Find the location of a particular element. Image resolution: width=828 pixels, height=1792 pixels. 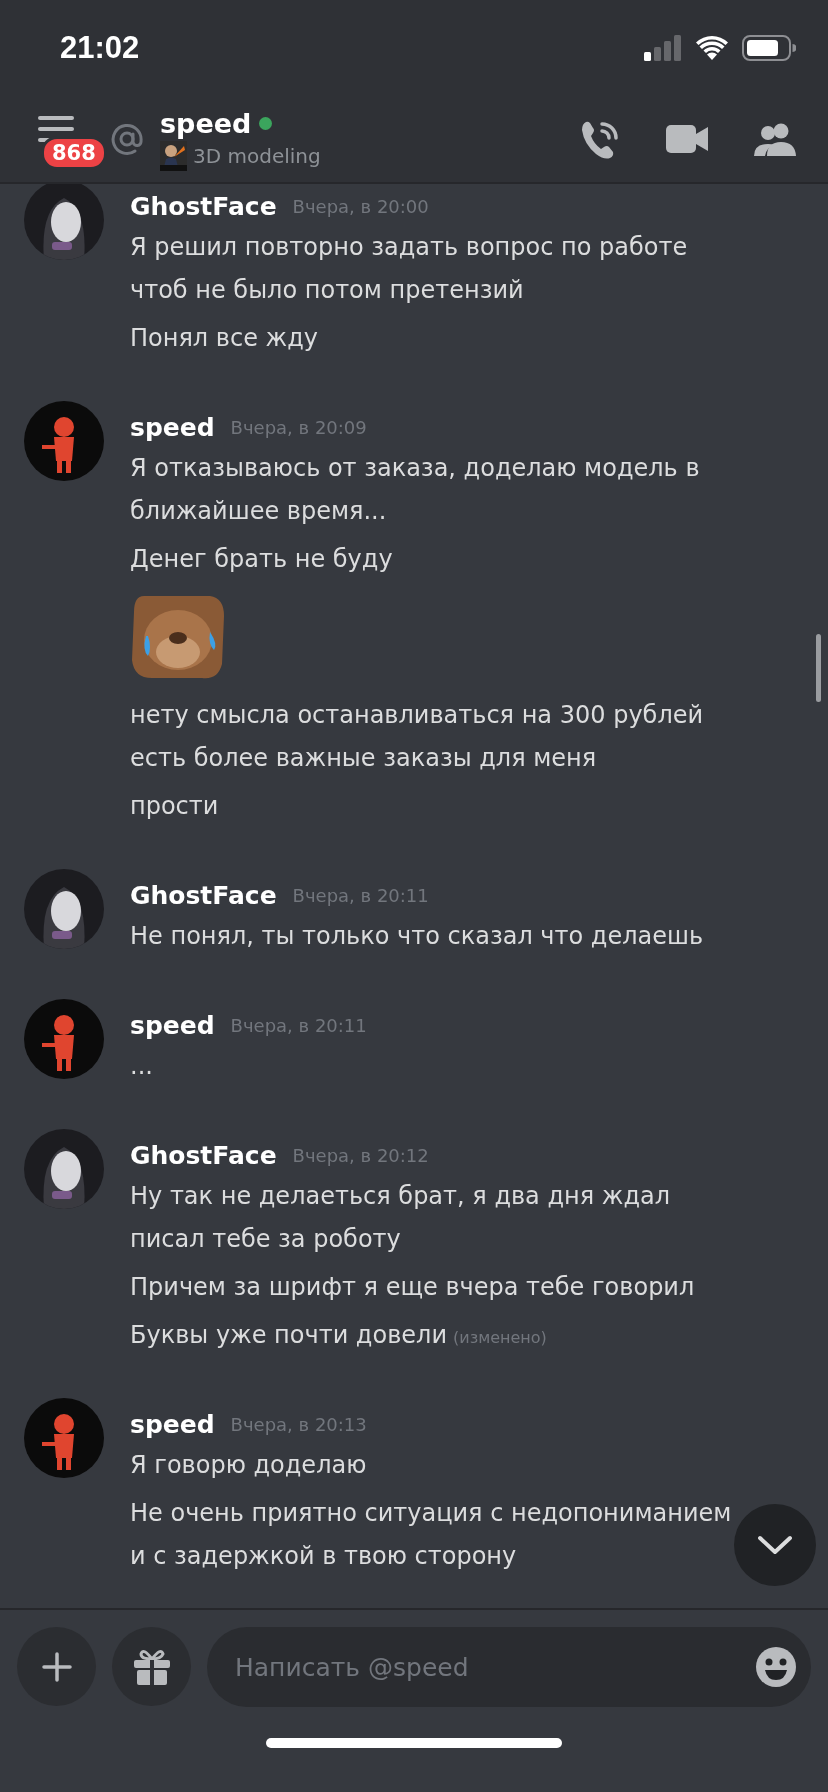

message-text: Понял все жду is located at coordinates (224, 338).